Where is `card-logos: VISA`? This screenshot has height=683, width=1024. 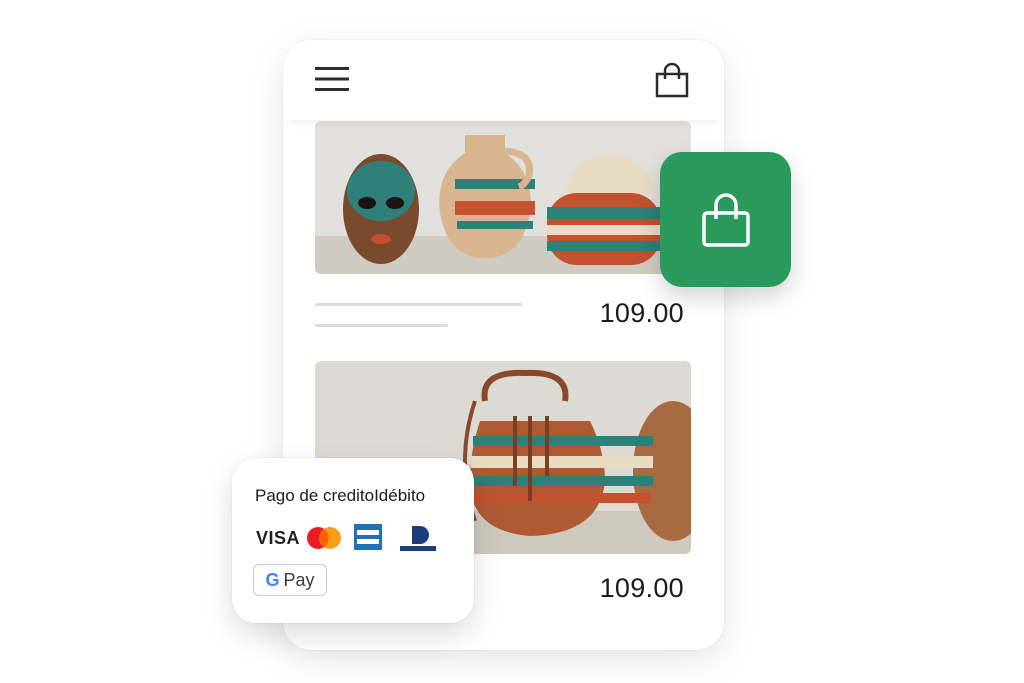 card-logos: VISA is located at coordinates (356, 538).